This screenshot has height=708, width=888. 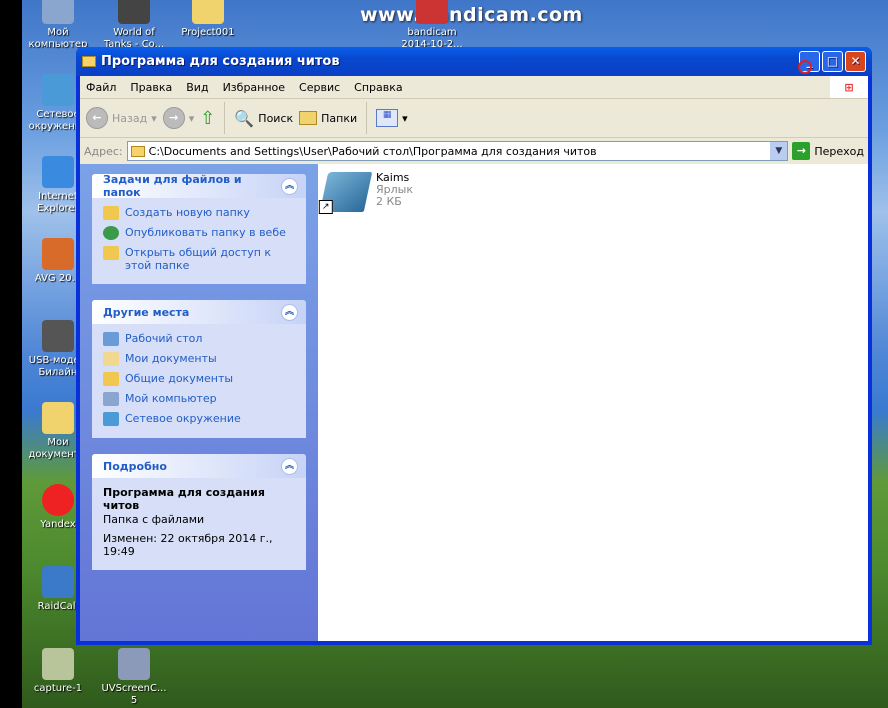 I want to click on file-item: ↗ Kaims Ярлык 2 КБ, so click(x=365, y=193).